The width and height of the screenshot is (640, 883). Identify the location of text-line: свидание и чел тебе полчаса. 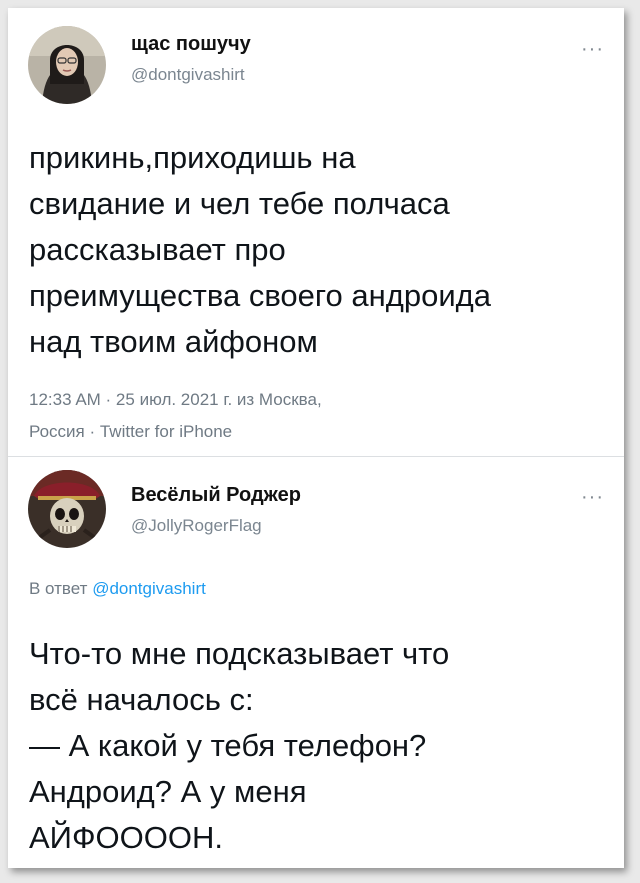
(239, 203).